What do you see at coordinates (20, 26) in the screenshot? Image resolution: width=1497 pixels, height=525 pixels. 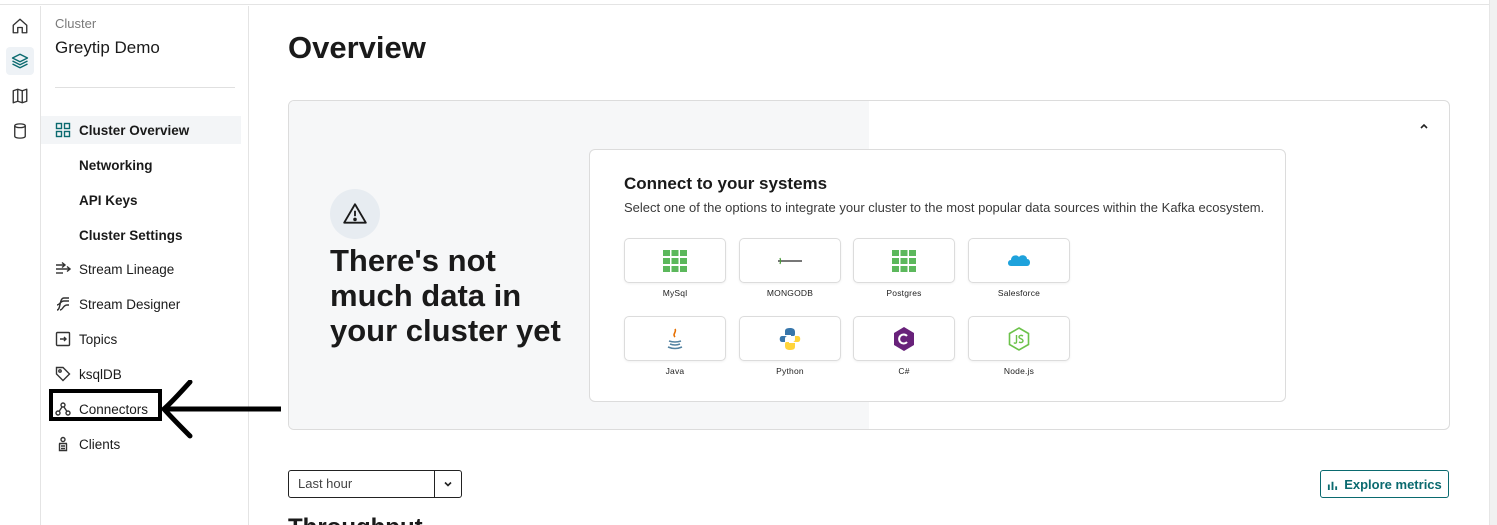 I see `home-icon` at bounding box center [20, 26].